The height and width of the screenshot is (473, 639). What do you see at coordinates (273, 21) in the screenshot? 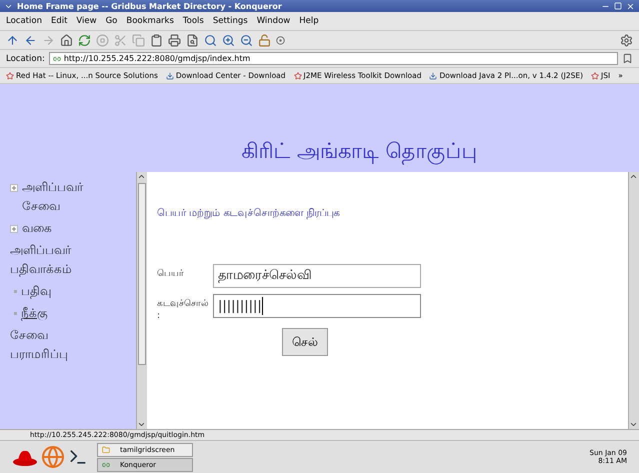
I see `menu-item: Window` at bounding box center [273, 21].